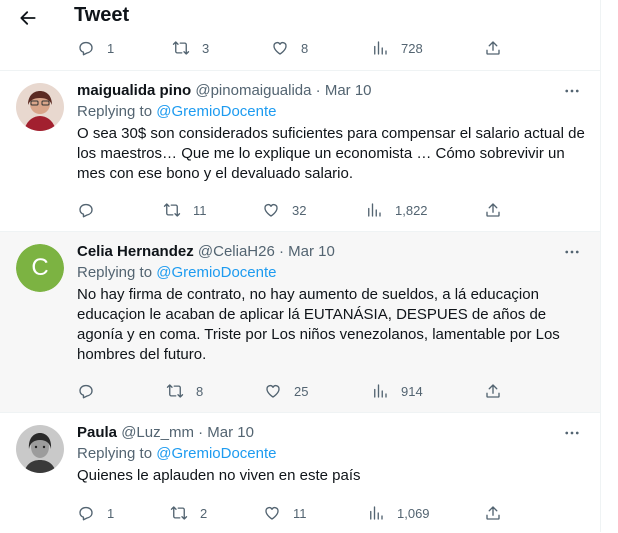  Describe the element at coordinates (285, 513) in the screenshot. I see `like-button: 11` at that location.